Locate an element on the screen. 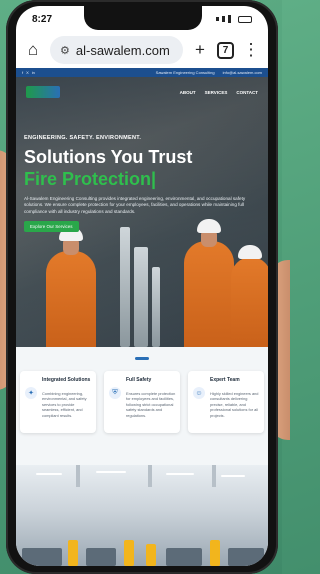 This screenshot has width=320, height=574. battery-icon is located at coordinates (245, 19).